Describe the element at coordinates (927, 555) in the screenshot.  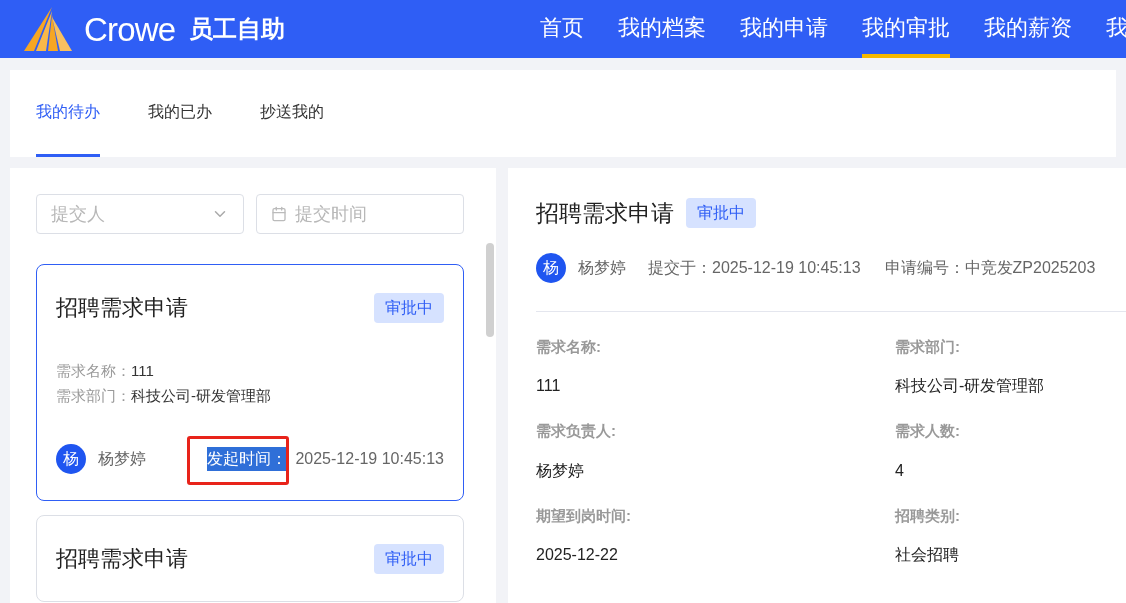
I see `field-value: 社会招聘` at that location.